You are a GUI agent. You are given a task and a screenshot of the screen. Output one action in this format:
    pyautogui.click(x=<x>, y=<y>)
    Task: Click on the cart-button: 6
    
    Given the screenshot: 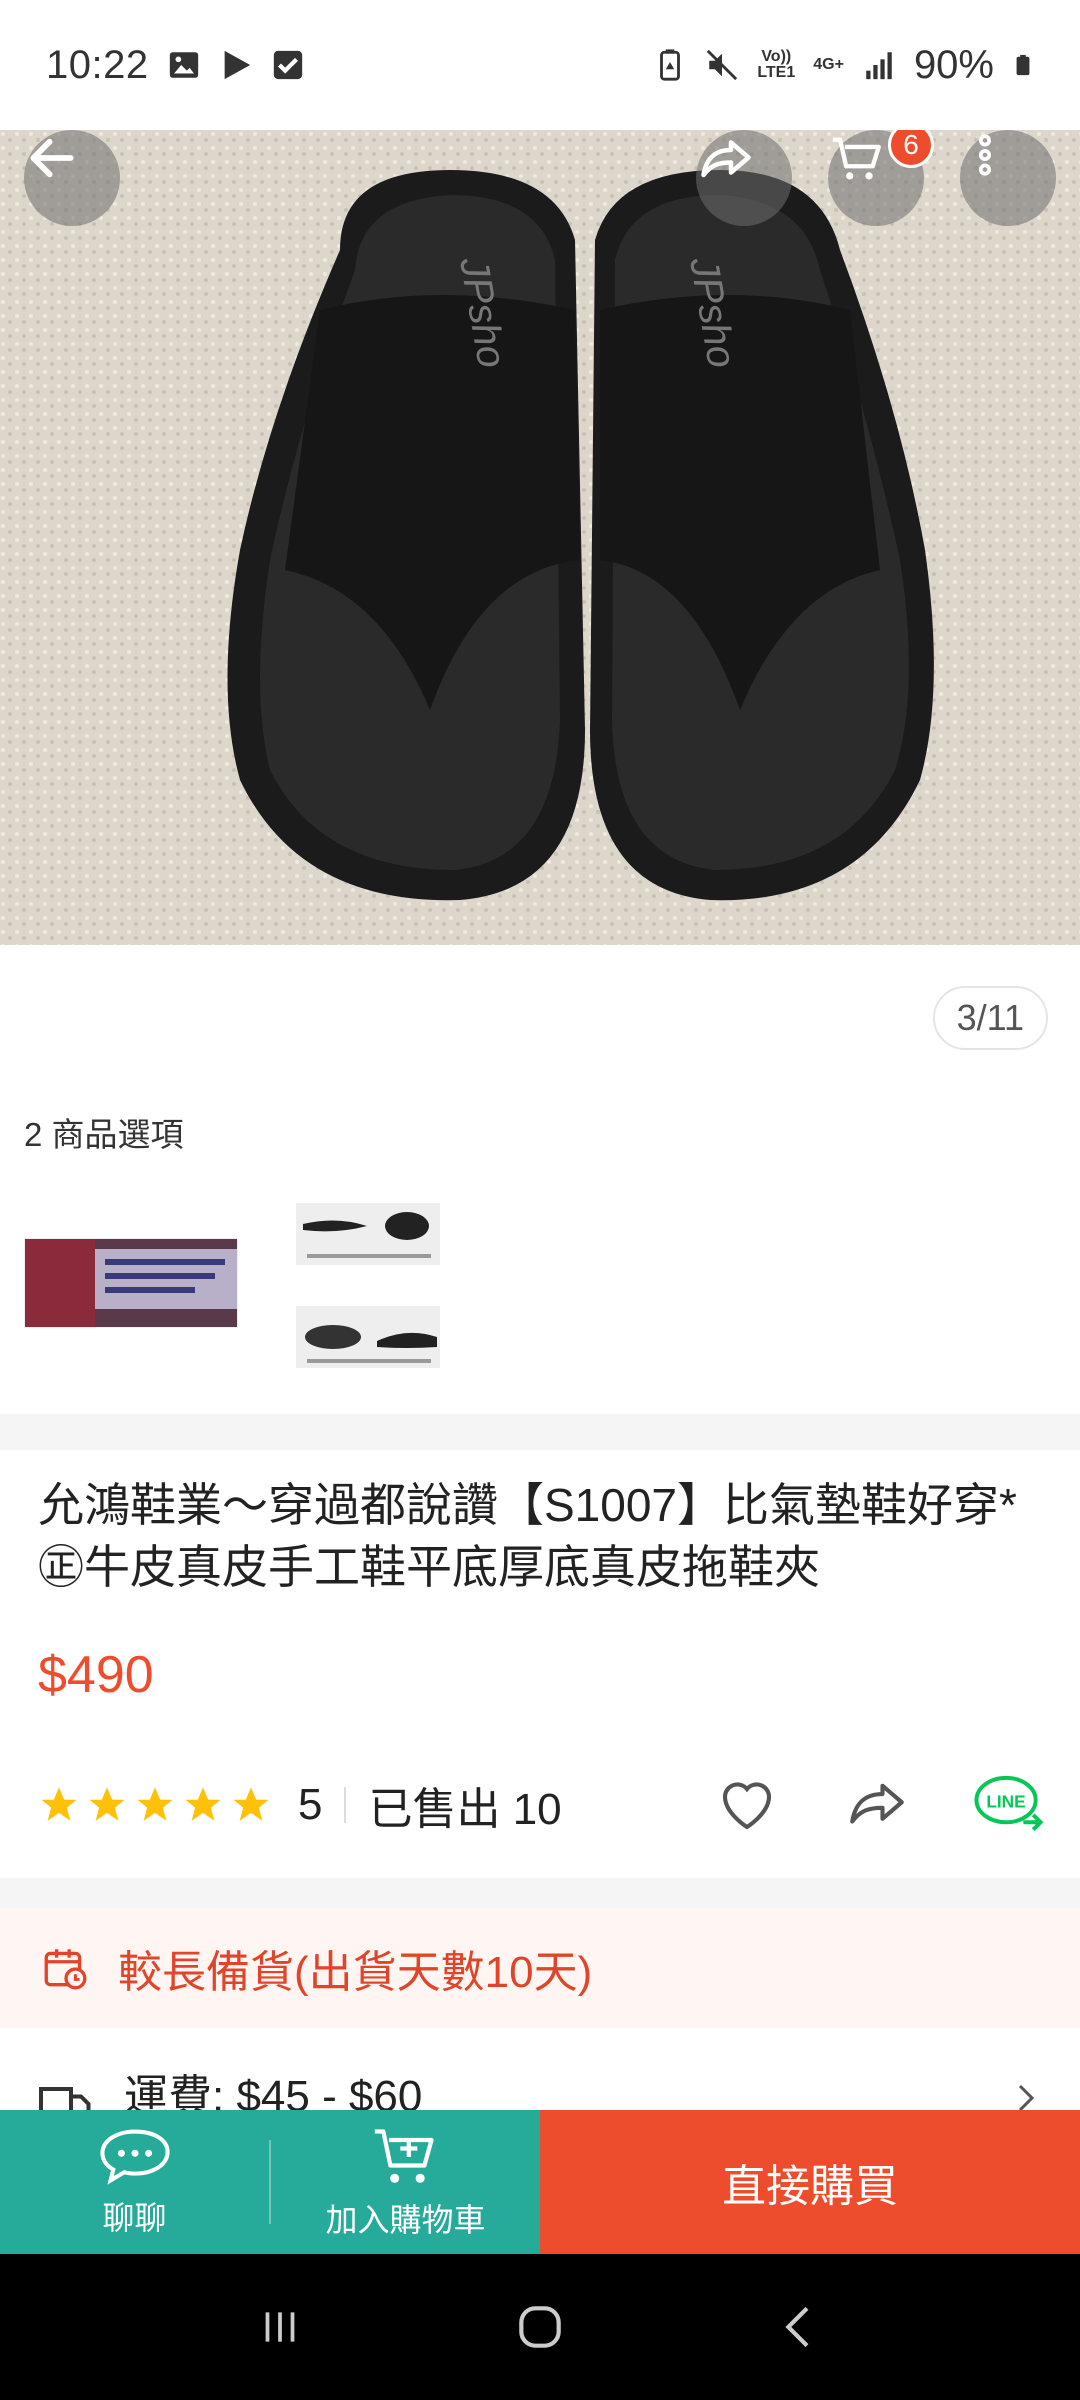 What is the action you would take?
    pyautogui.click(x=881, y=178)
    